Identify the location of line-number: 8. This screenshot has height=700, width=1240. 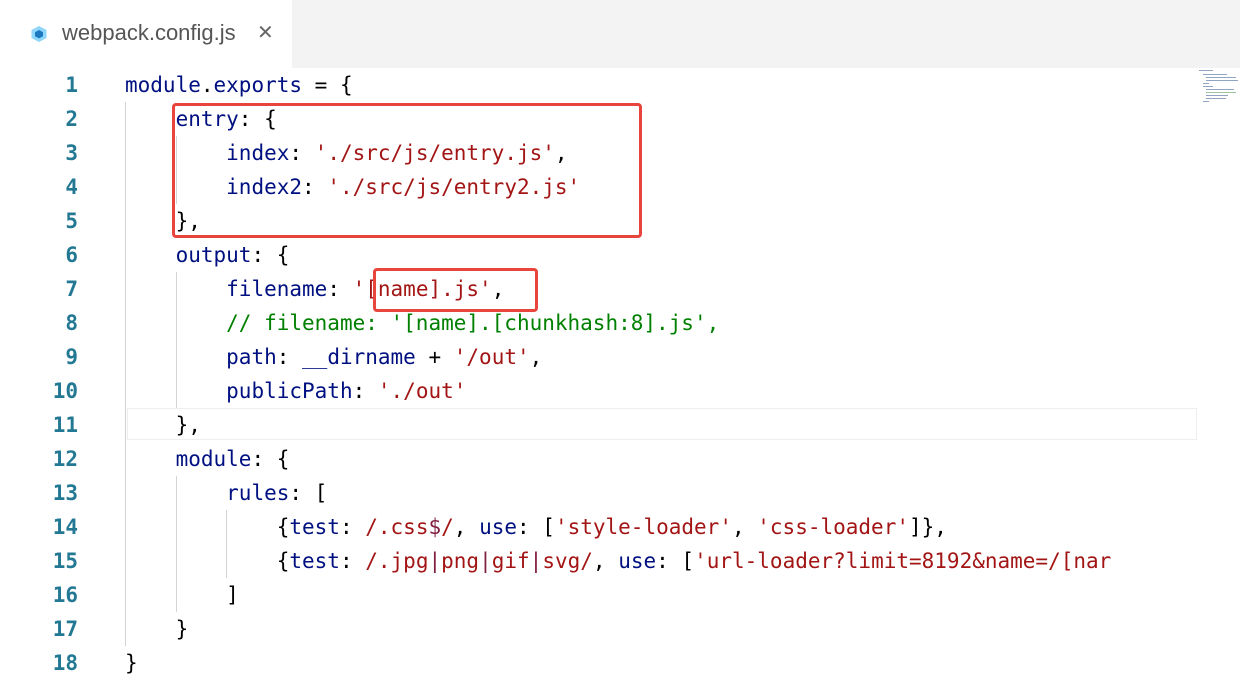
(71, 323).